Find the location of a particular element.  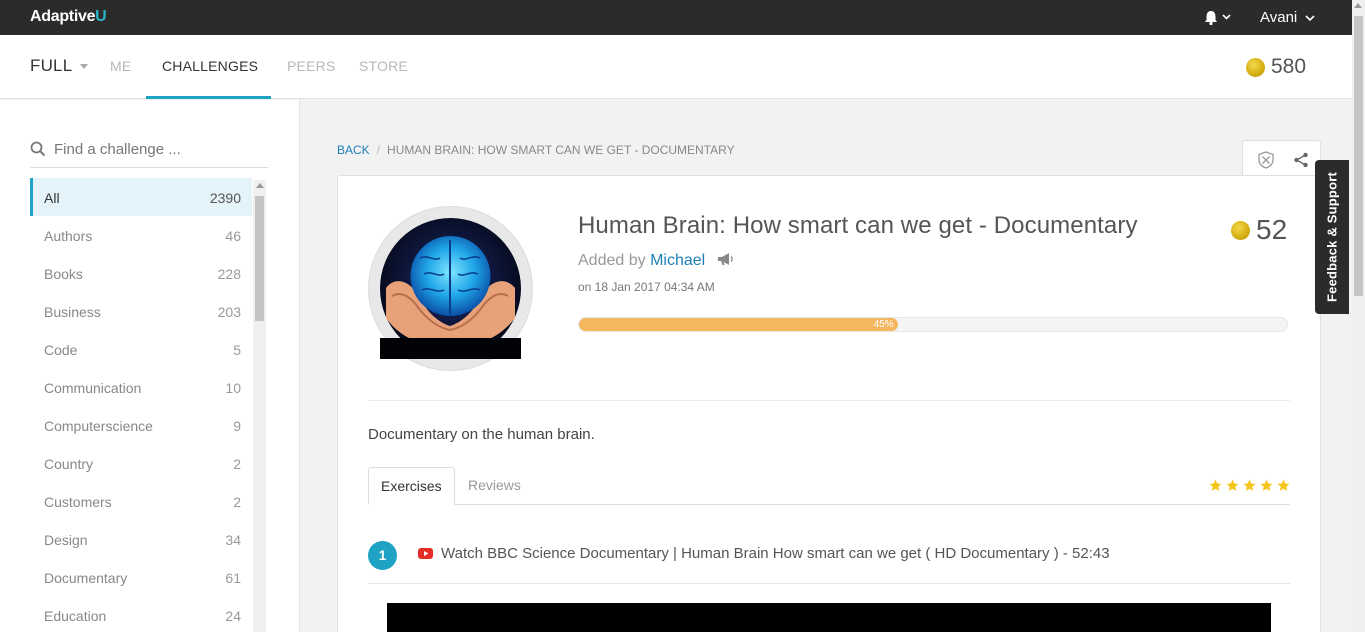

bell-icon is located at coordinates (1218, 18).